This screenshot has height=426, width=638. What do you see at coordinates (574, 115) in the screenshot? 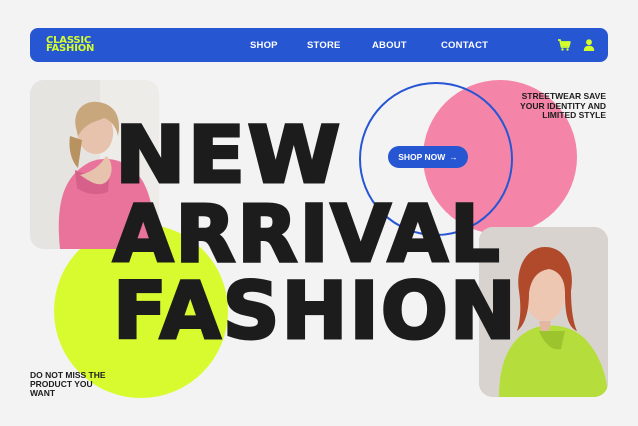
I see `tagline-line-3: LIMITED STYLE` at bounding box center [574, 115].